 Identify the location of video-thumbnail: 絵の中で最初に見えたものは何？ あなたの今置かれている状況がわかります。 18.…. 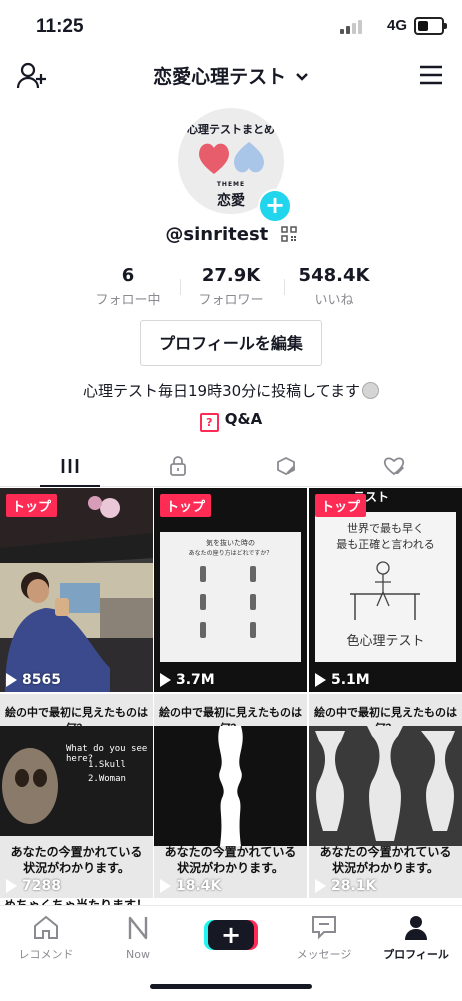
(230, 796).